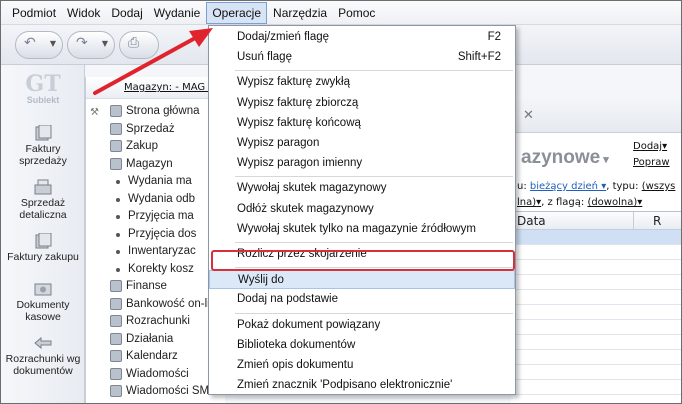  I want to click on tree-item-label: Wiadomości SM, so click(168, 391).